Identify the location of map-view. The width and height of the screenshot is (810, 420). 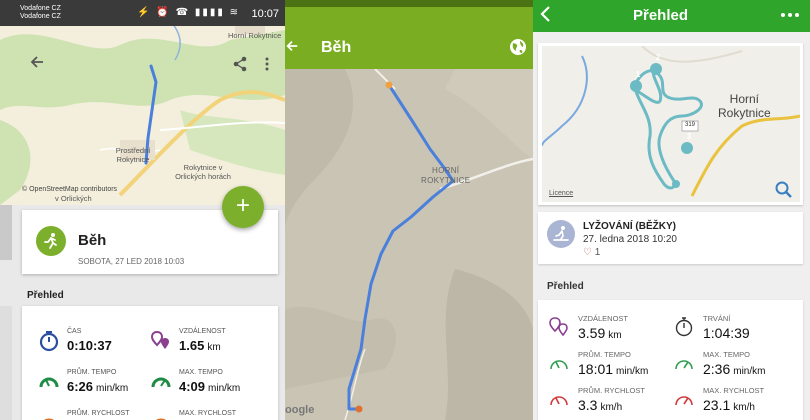
(671, 124).